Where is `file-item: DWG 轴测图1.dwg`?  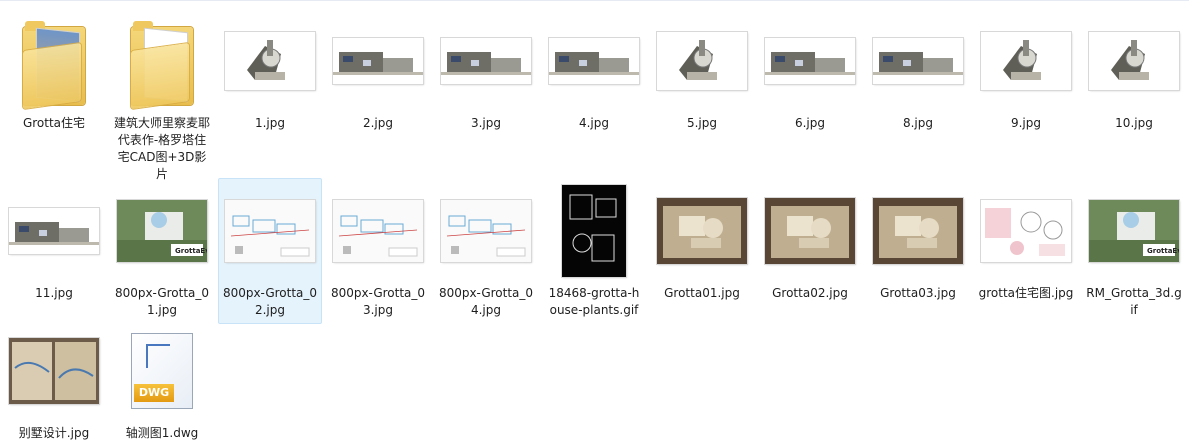 file-item: DWG 轴测图1.dwg is located at coordinates (162, 382).